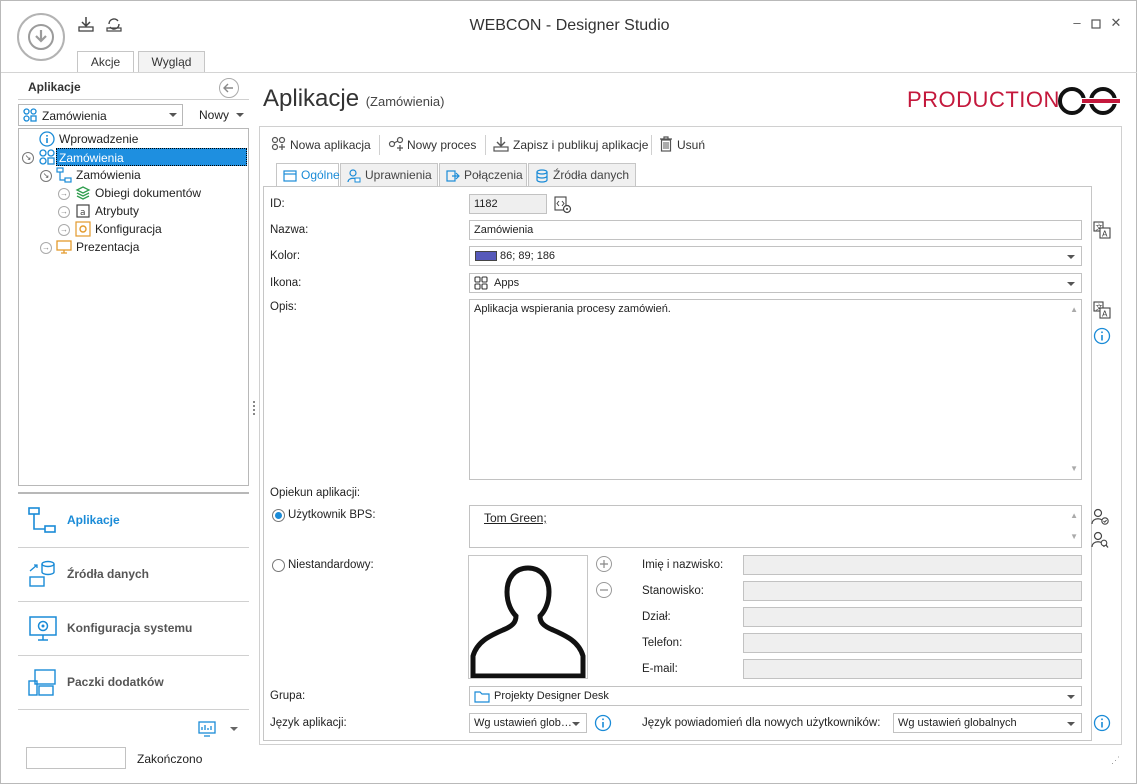  What do you see at coordinates (117, 211) in the screenshot?
I see `tree-item-atrybuty: Atrybuty` at bounding box center [117, 211].